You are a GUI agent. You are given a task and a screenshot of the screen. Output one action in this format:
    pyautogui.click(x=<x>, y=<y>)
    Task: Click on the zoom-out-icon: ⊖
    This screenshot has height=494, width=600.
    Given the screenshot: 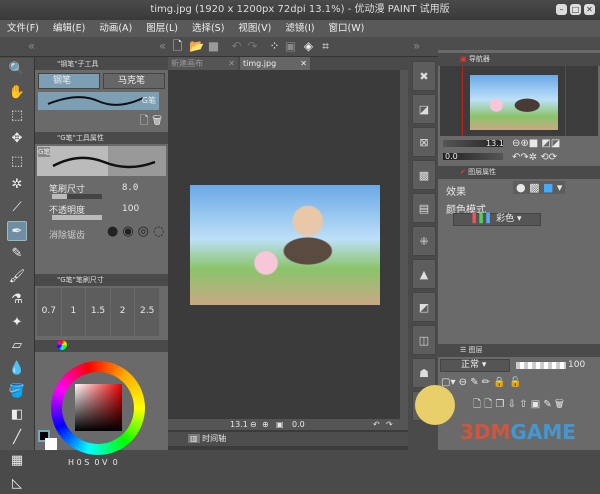 What is the action you would take?
    pyautogui.click(x=253, y=424)
    